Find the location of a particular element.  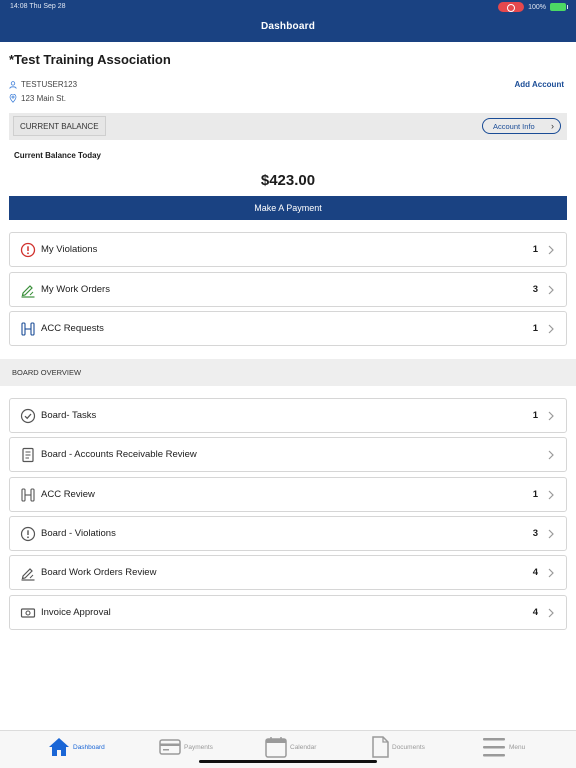

tab-dashboard: Dashboard is located at coordinates (76, 747).